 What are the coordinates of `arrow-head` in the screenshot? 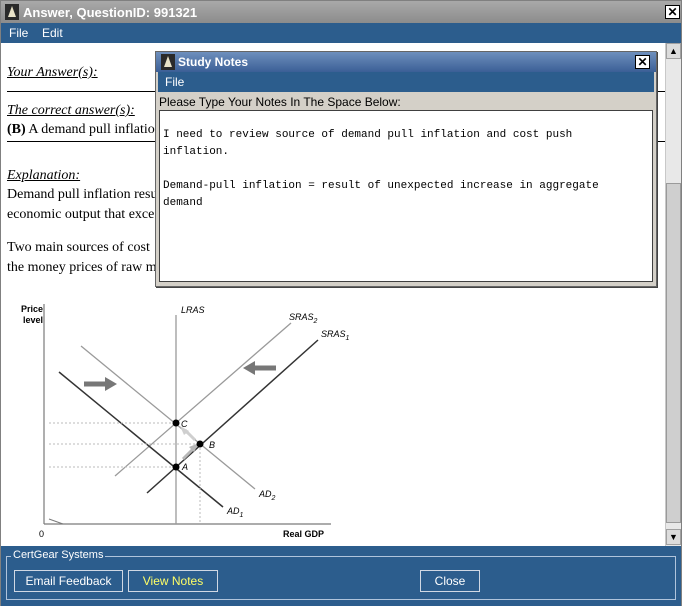 It's located at (111, 384).